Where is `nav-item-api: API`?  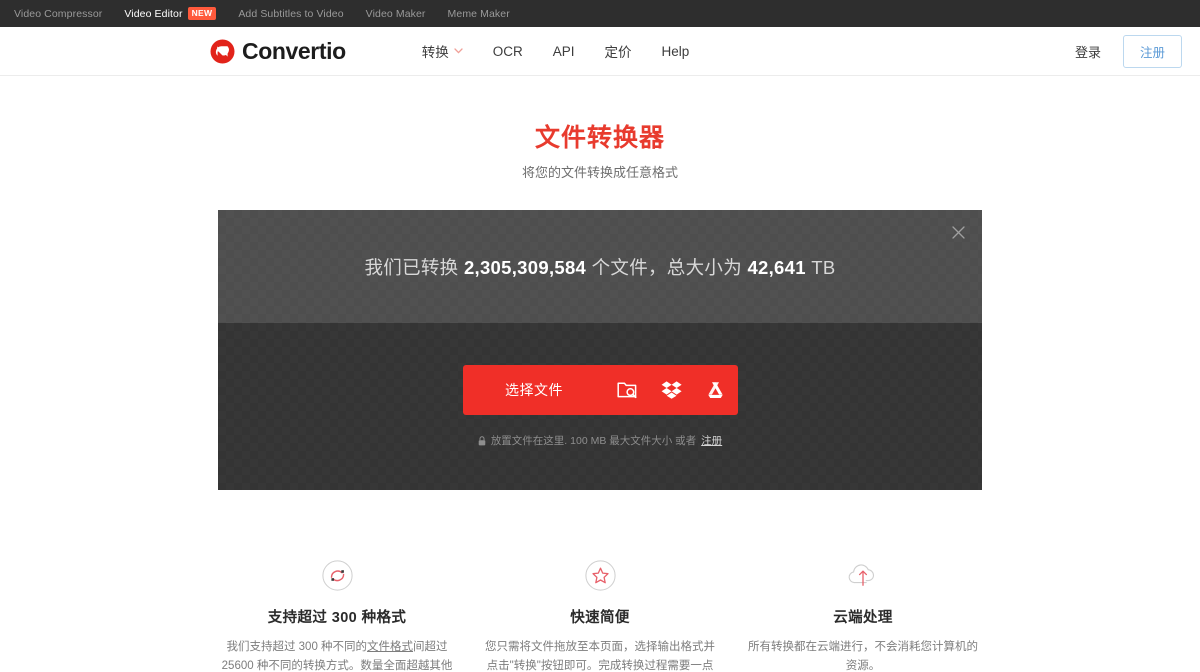 nav-item-api: API is located at coordinates (564, 51).